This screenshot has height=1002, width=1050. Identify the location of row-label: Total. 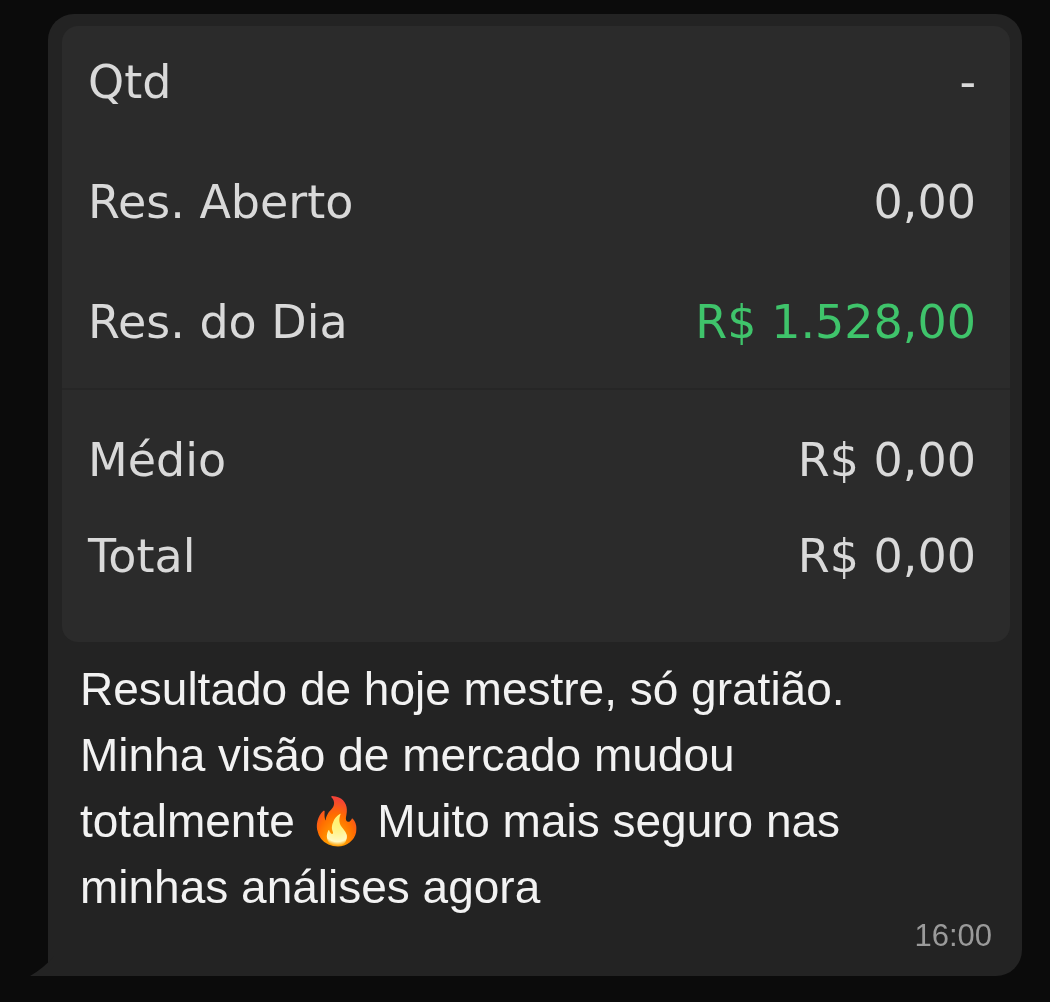
(142, 556).